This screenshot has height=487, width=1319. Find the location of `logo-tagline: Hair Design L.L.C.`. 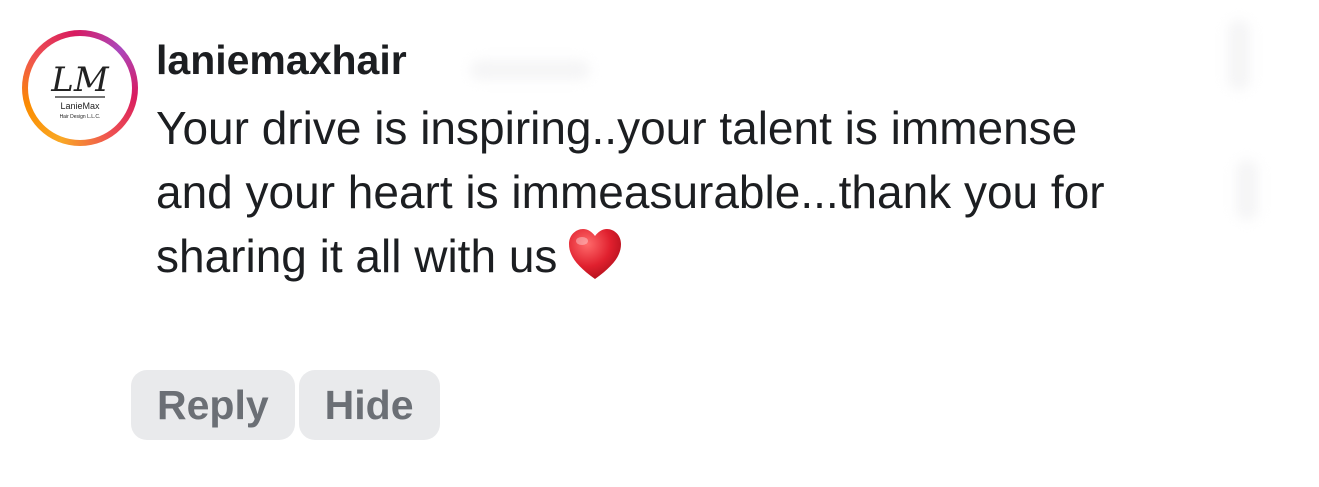

logo-tagline: Hair Design L.L.C. is located at coordinates (80, 117).